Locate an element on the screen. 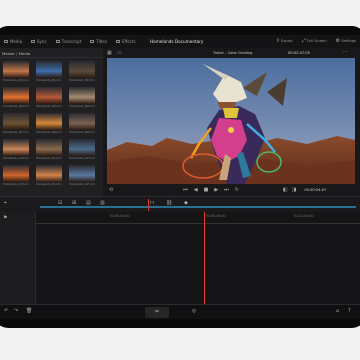  media-thumbnail: Homelands_014.mov is located at coordinates (49, 176).